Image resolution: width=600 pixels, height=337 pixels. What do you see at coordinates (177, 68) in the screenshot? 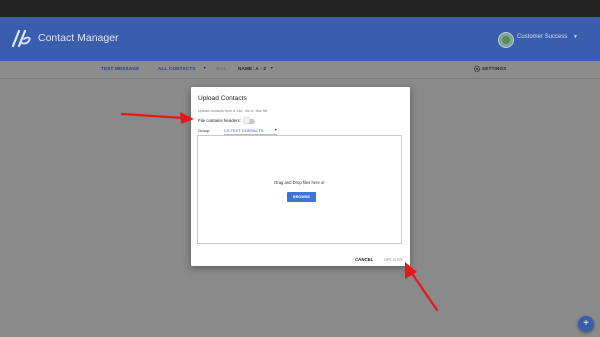
I see `contacts-filter-select: ALL CONTACTS` at bounding box center [177, 68].